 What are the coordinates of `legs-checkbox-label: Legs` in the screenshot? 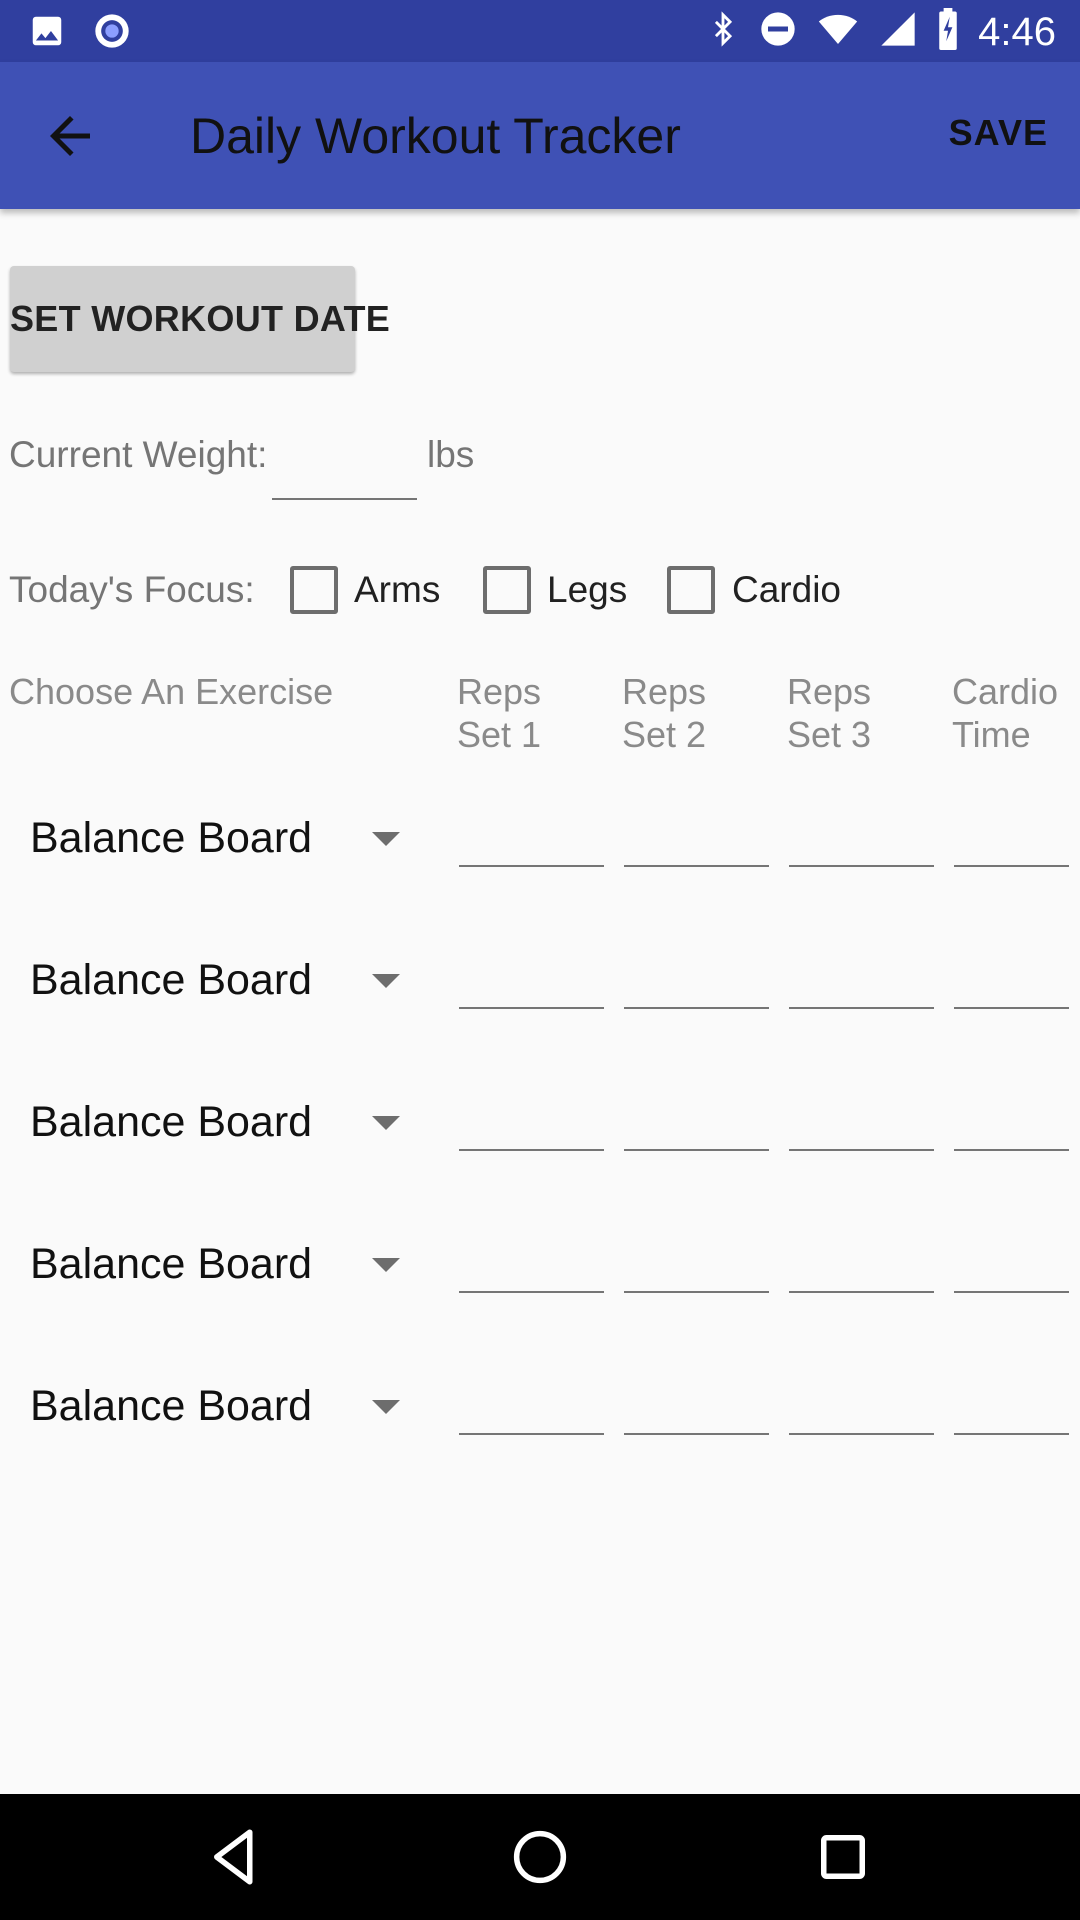 It's located at (587, 589).